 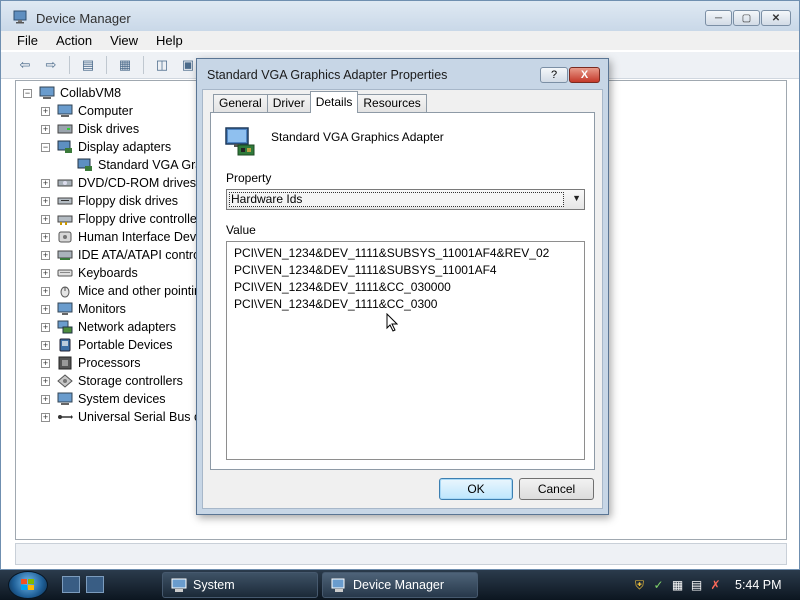 I want to click on dialog-close-button: X, so click(x=584, y=75).